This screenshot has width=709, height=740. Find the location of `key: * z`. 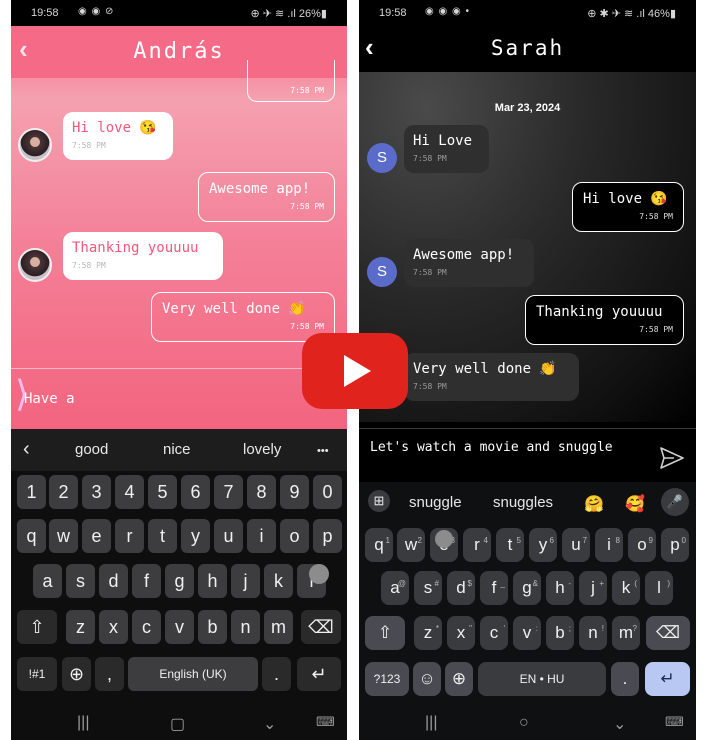

key: * z is located at coordinates (428, 633).